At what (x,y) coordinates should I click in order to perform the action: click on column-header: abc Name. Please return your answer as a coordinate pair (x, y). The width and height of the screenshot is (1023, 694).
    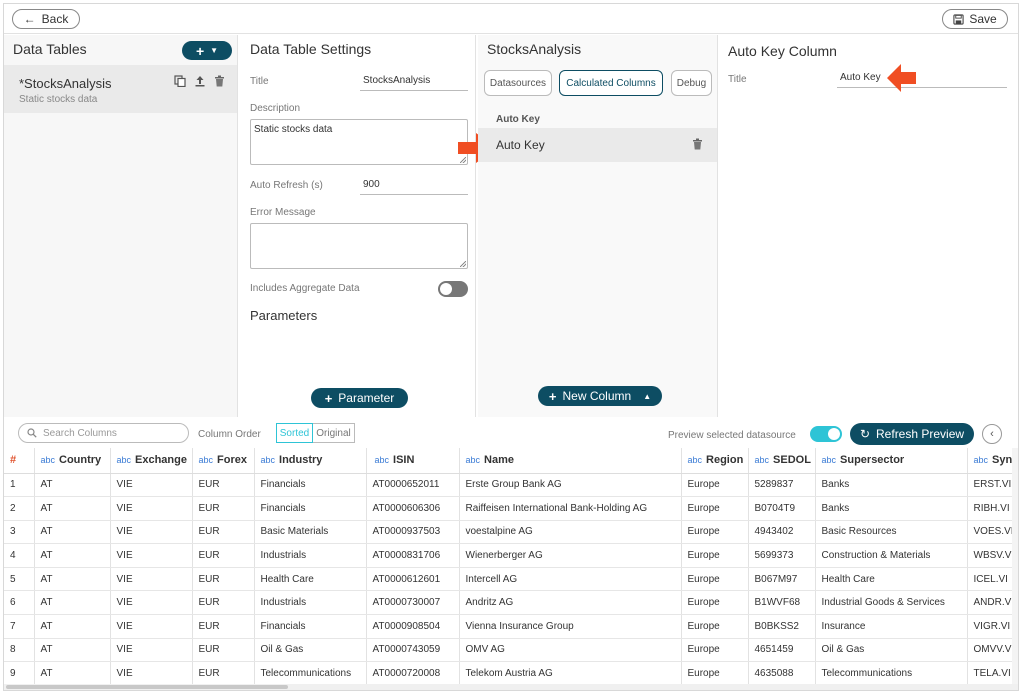
    Looking at the image, I should click on (570, 461).